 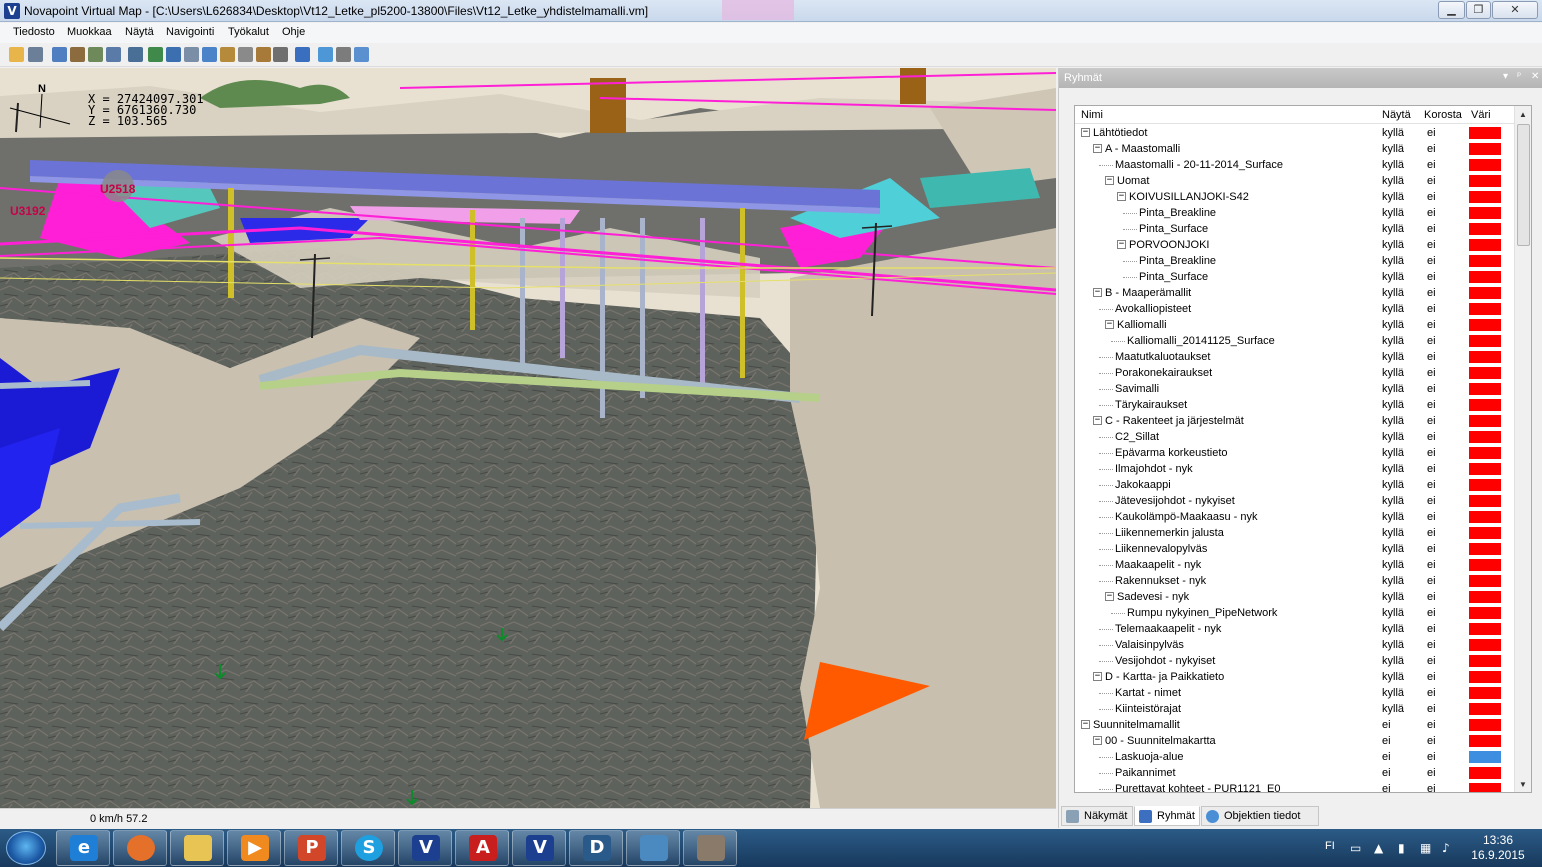 I want to click on settings-icon, so click(x=343, y=54).